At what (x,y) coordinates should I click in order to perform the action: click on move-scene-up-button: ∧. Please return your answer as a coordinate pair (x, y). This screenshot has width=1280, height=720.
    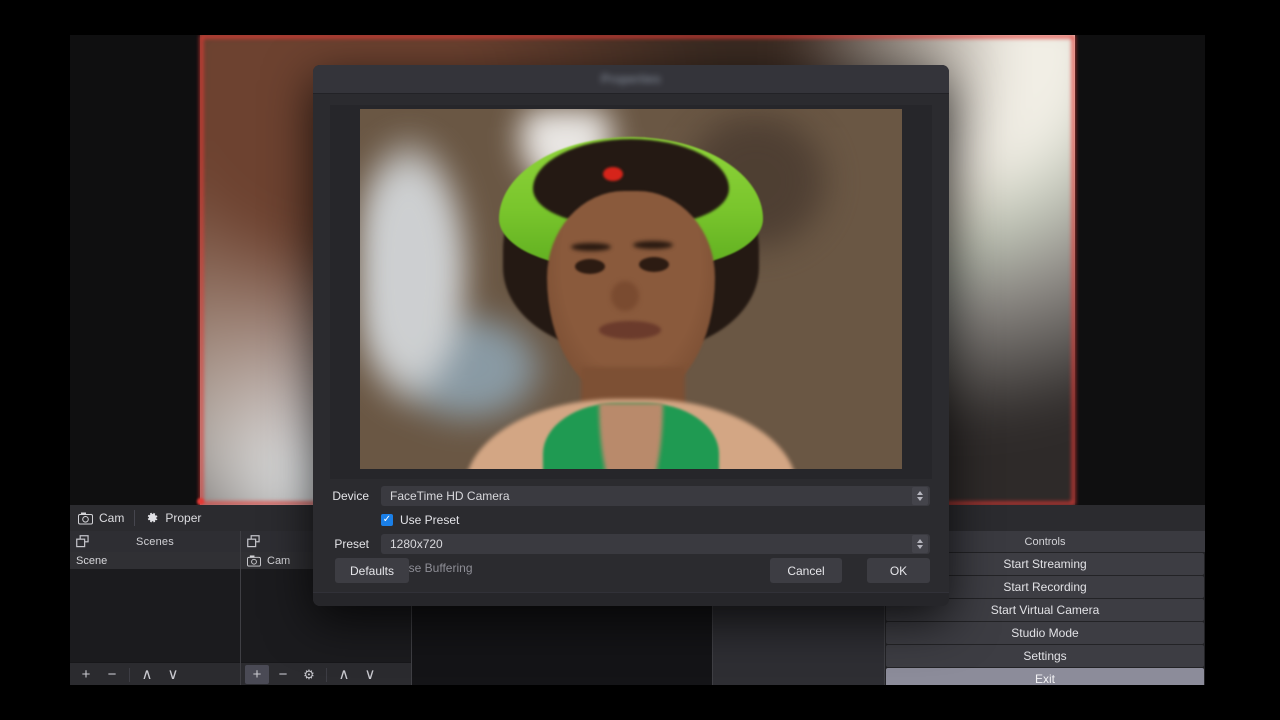
    Looking at the image, I should click on (147, 674).